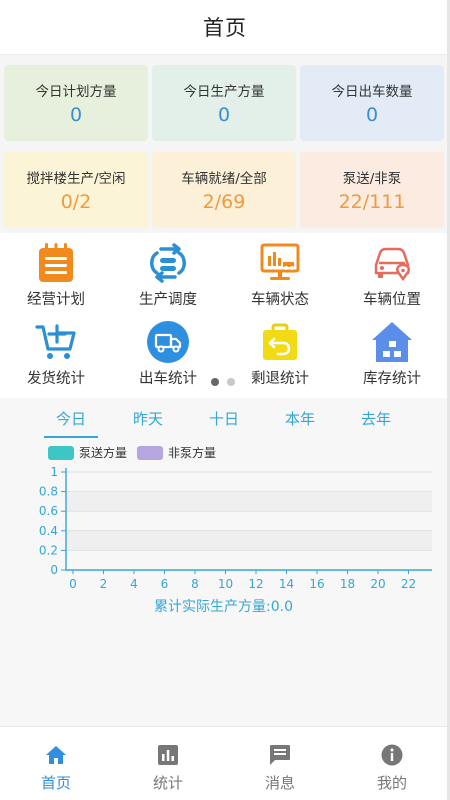 The image size is (450, 800). I want to click on menu-item-return-stats: 剩退统计, so click(280, 354).